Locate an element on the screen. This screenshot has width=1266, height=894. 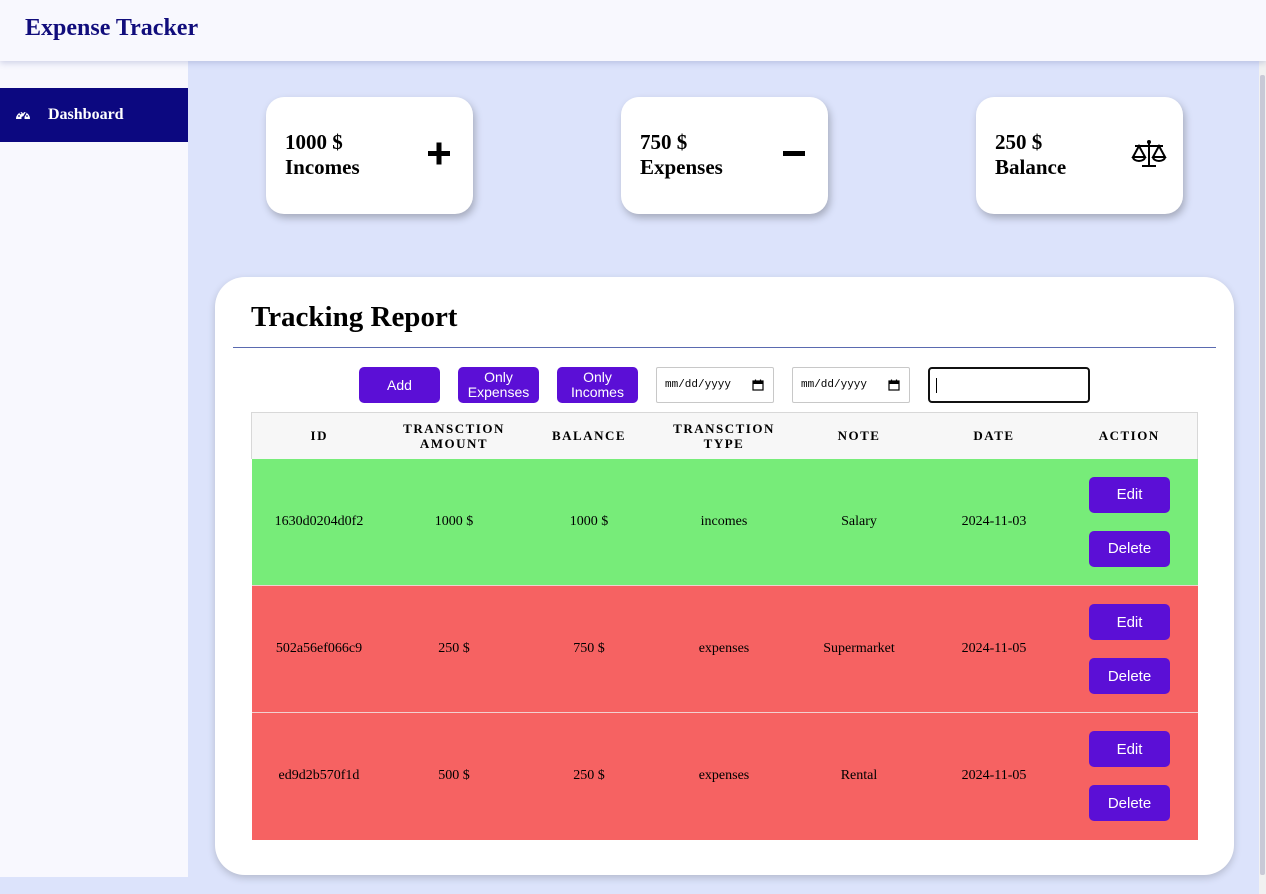
only-incomes-button: Only Incomes is located at coordinates (597, 385).